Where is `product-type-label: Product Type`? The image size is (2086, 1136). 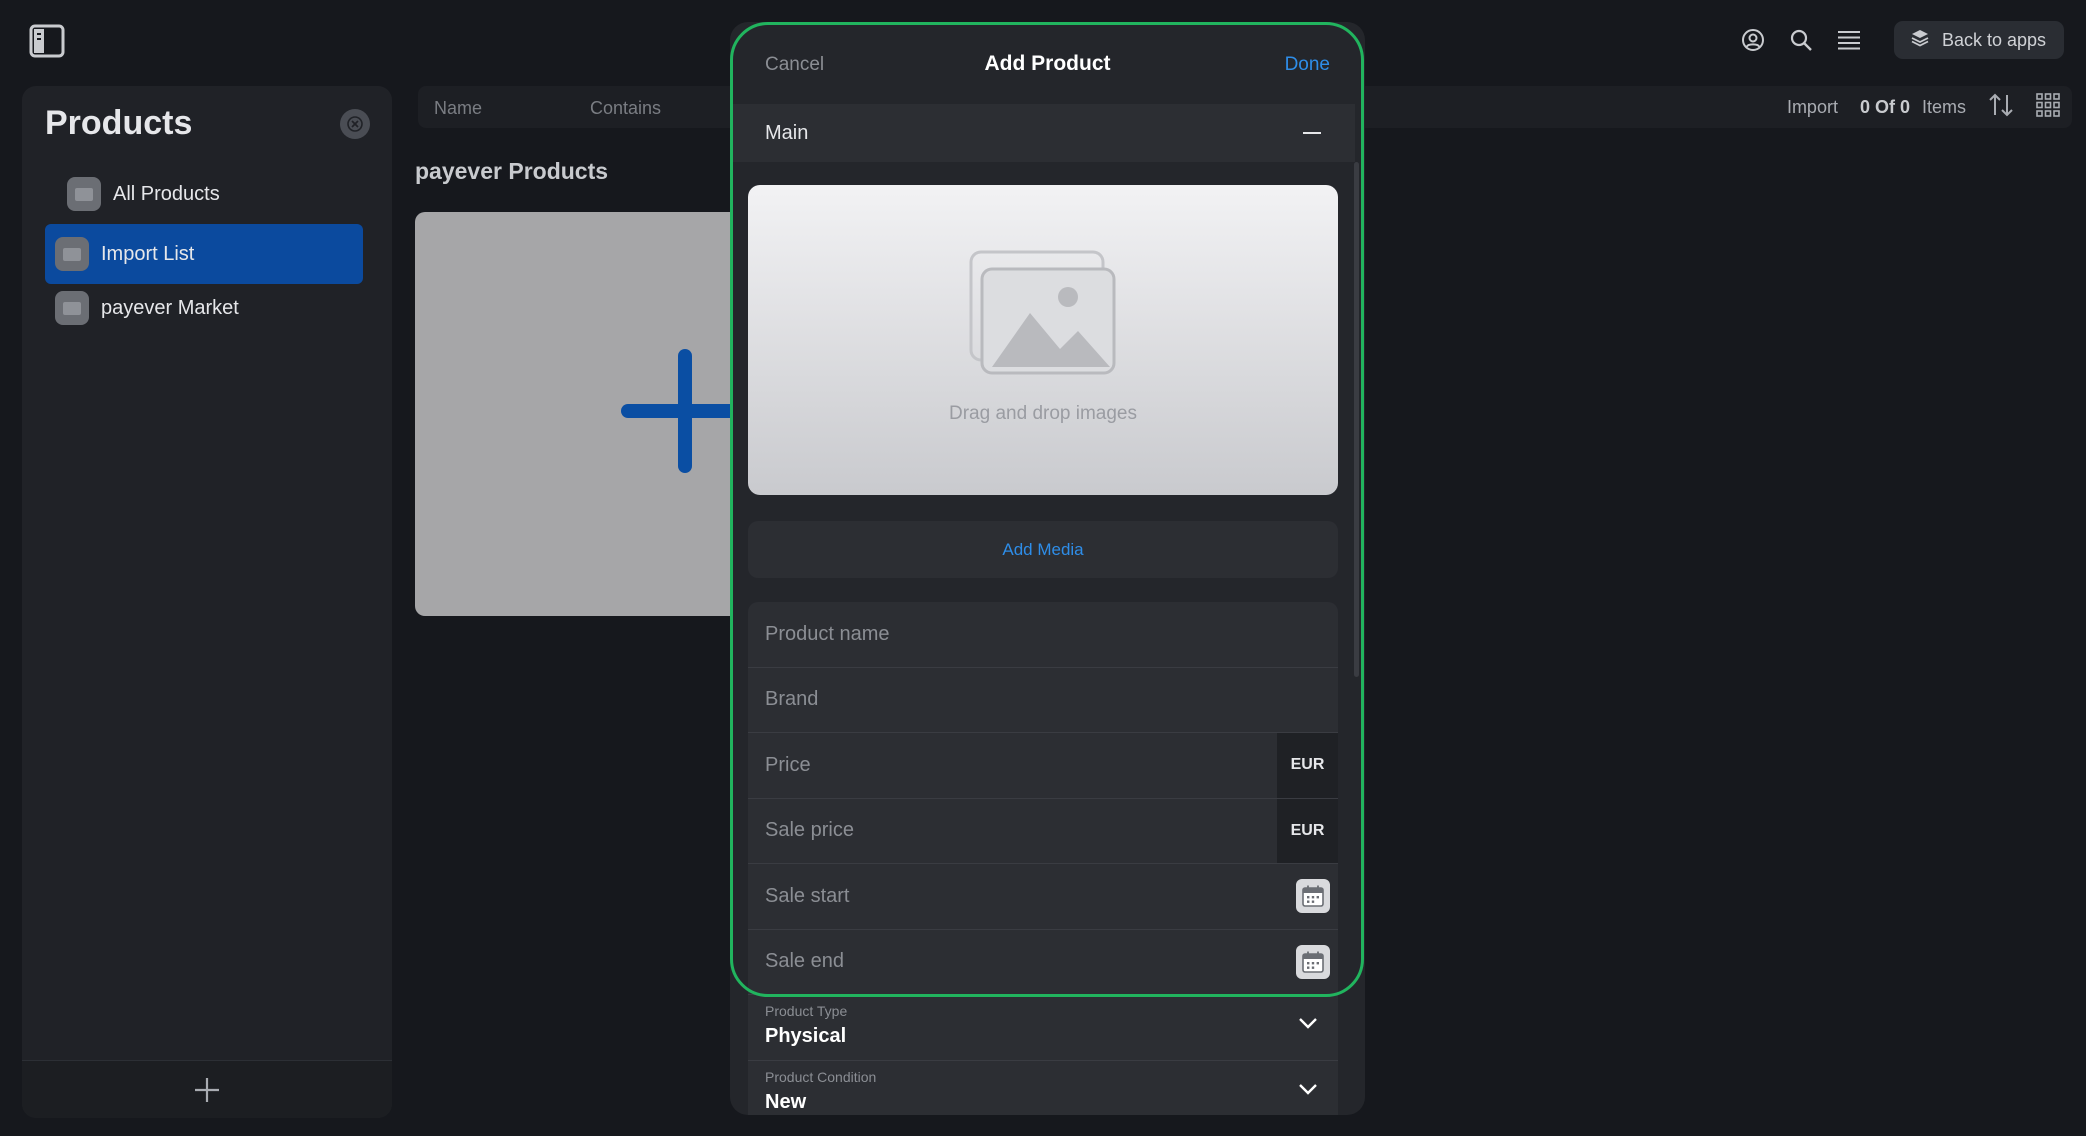 product-type-label: Product Type is located at coordinates (806, 1011).